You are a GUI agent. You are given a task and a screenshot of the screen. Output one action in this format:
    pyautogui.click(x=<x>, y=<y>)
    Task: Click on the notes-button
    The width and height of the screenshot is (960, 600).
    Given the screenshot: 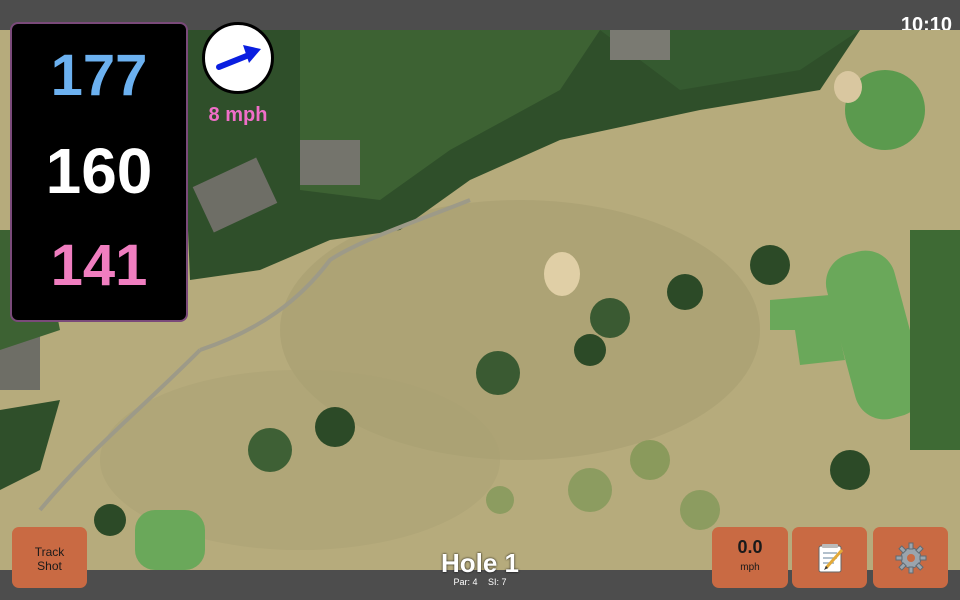 What is the action you would take?
    pyautogui.click(x=829, y=557)
    